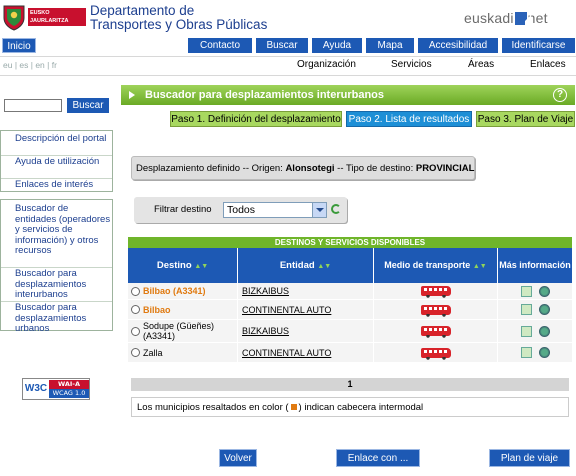 The width and height of the screenshot is (576, 476). I want to click on column-header-destino: Destino ▲▼, so click(183, 265).